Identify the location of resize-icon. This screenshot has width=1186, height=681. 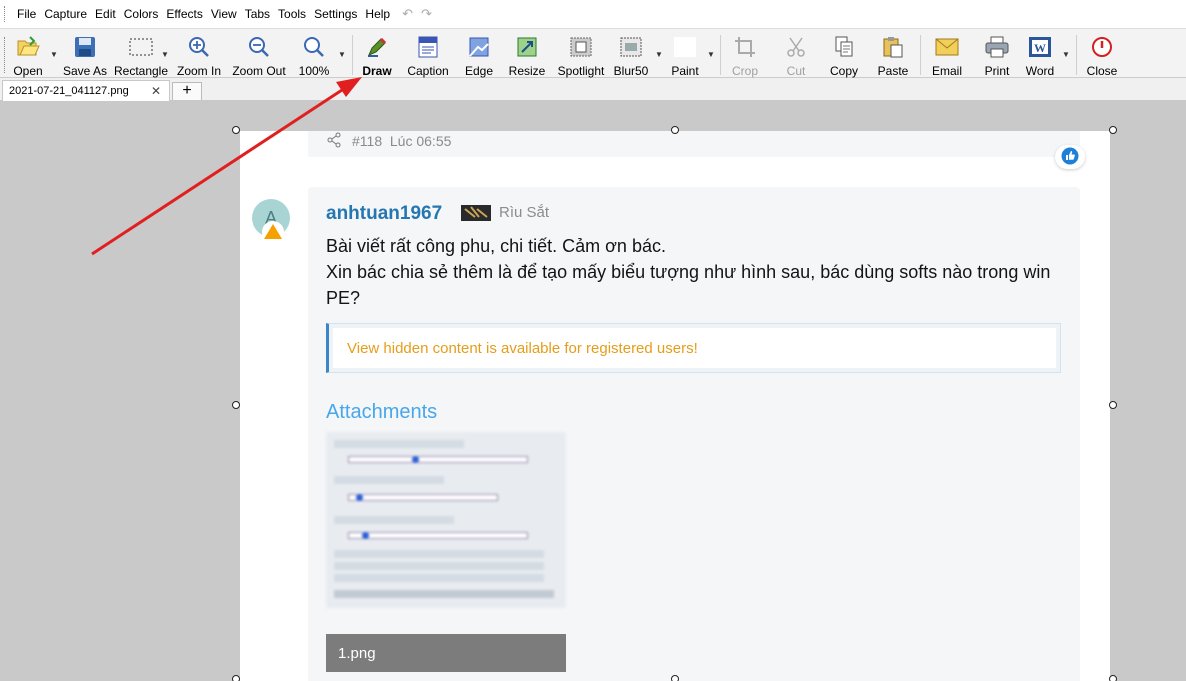
(527, 46).